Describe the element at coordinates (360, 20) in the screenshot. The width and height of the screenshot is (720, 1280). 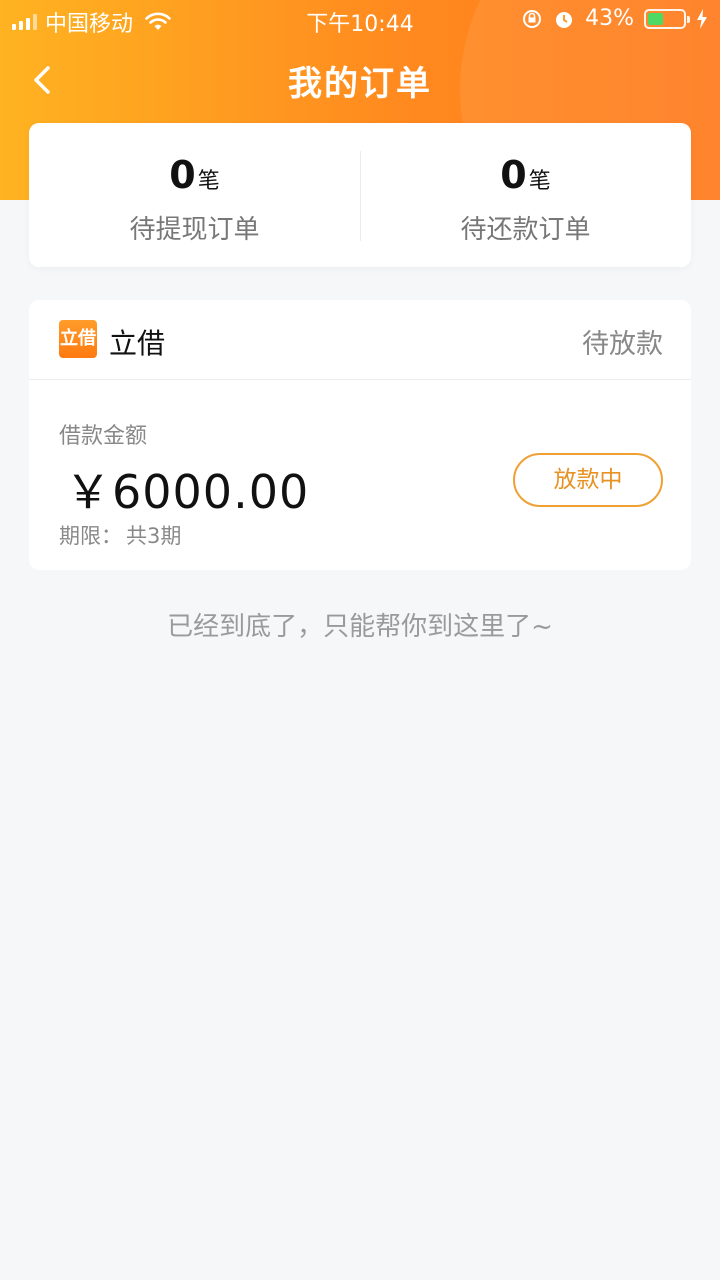
I see `status-bar: 中国移动 下午10:44 43%` at that location.